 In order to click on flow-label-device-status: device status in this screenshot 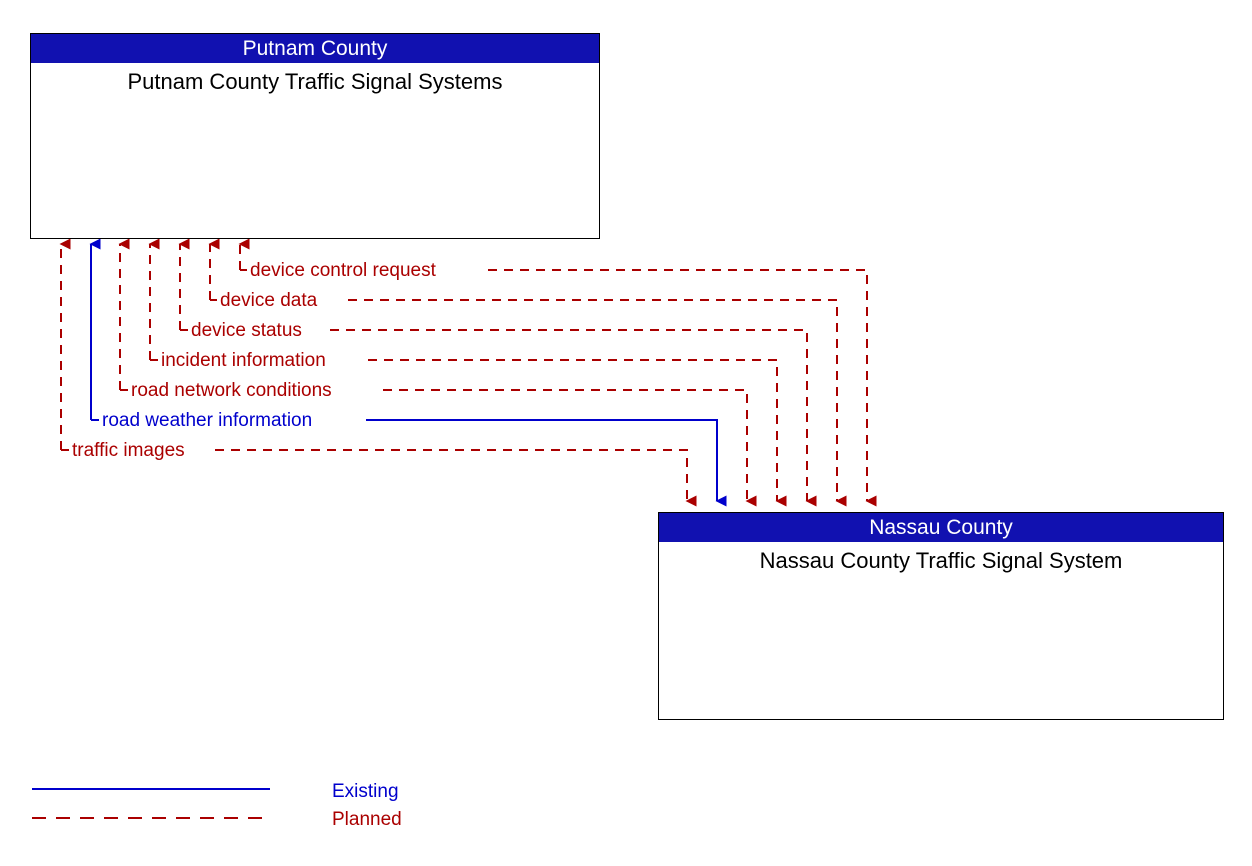, I will do `click(246, 330)`.